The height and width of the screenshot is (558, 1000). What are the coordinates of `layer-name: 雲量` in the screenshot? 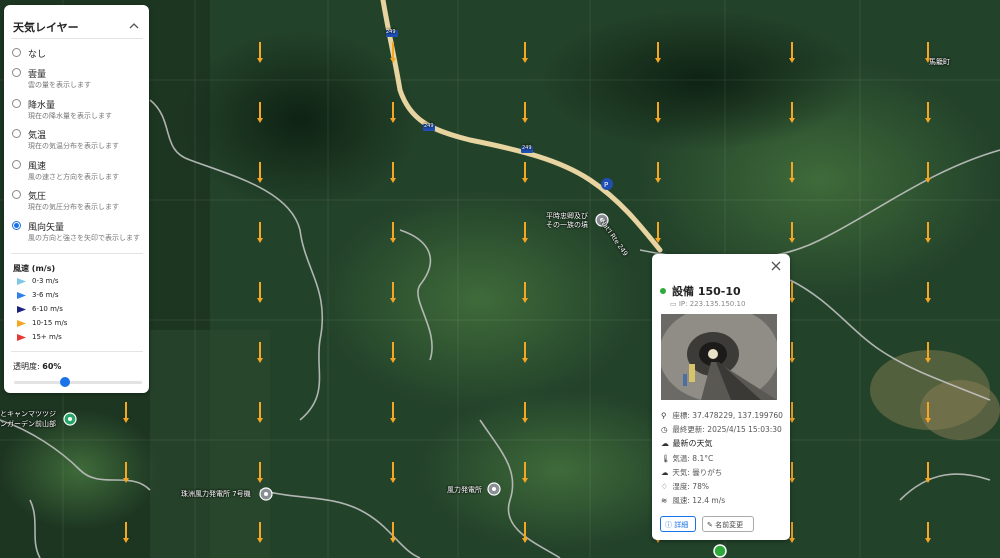 It's located at (37, 75).